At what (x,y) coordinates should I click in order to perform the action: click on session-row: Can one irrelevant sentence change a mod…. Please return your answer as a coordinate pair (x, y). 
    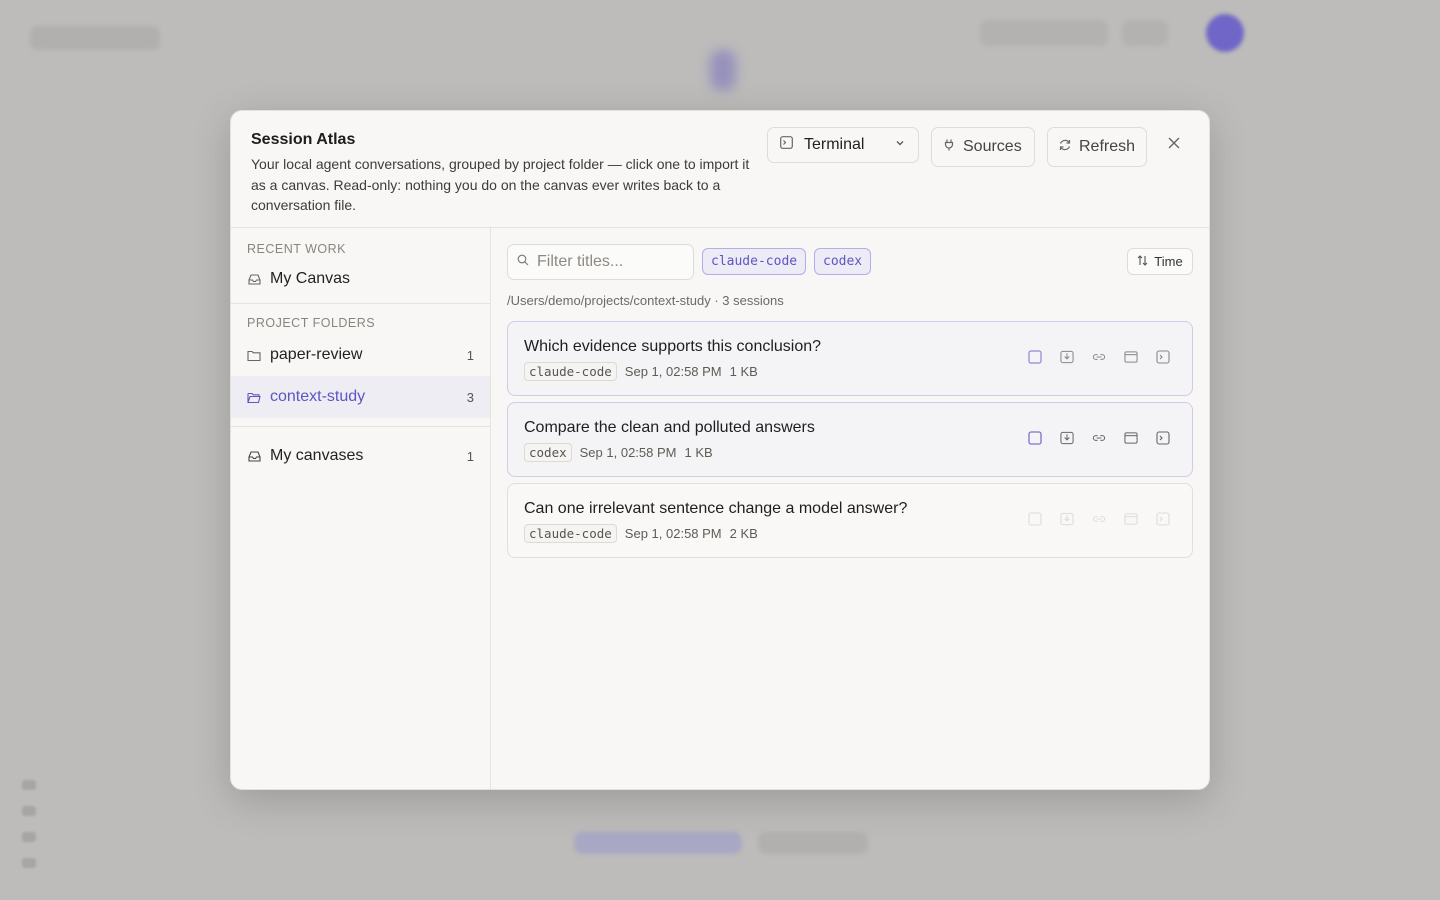
    Looking at the image, I should click on (850, 520).